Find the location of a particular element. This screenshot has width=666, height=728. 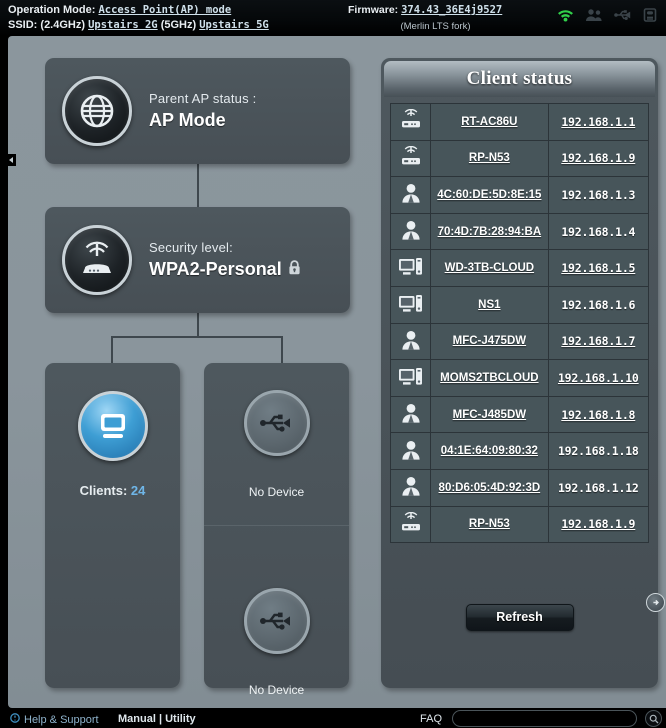

ssid-24-link: Upstairs 2G is located at coordinates (123, 25).